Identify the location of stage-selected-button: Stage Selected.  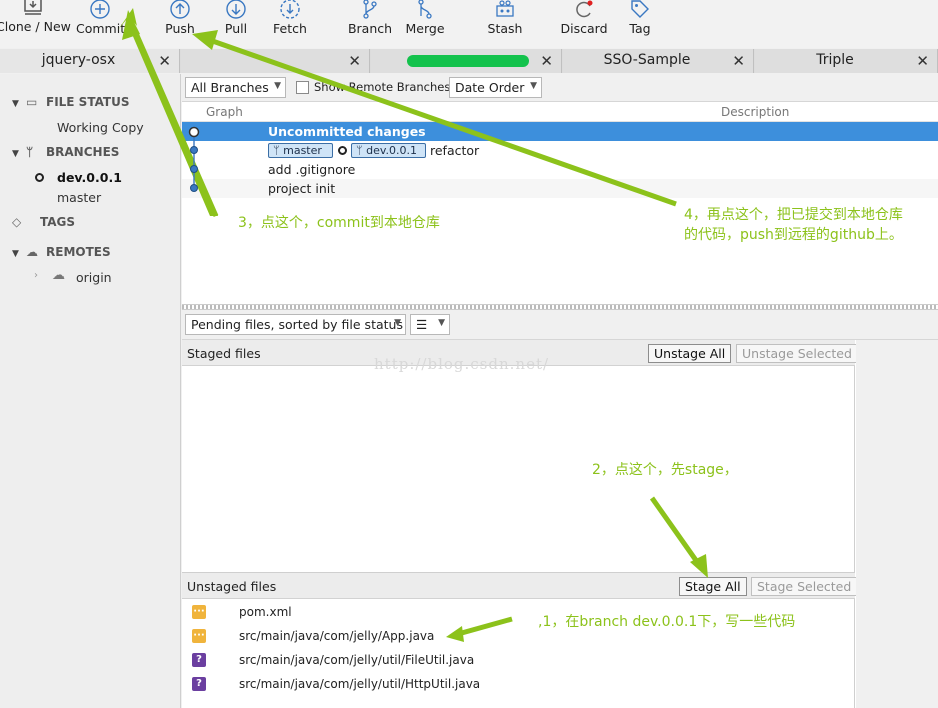
(804, 586).